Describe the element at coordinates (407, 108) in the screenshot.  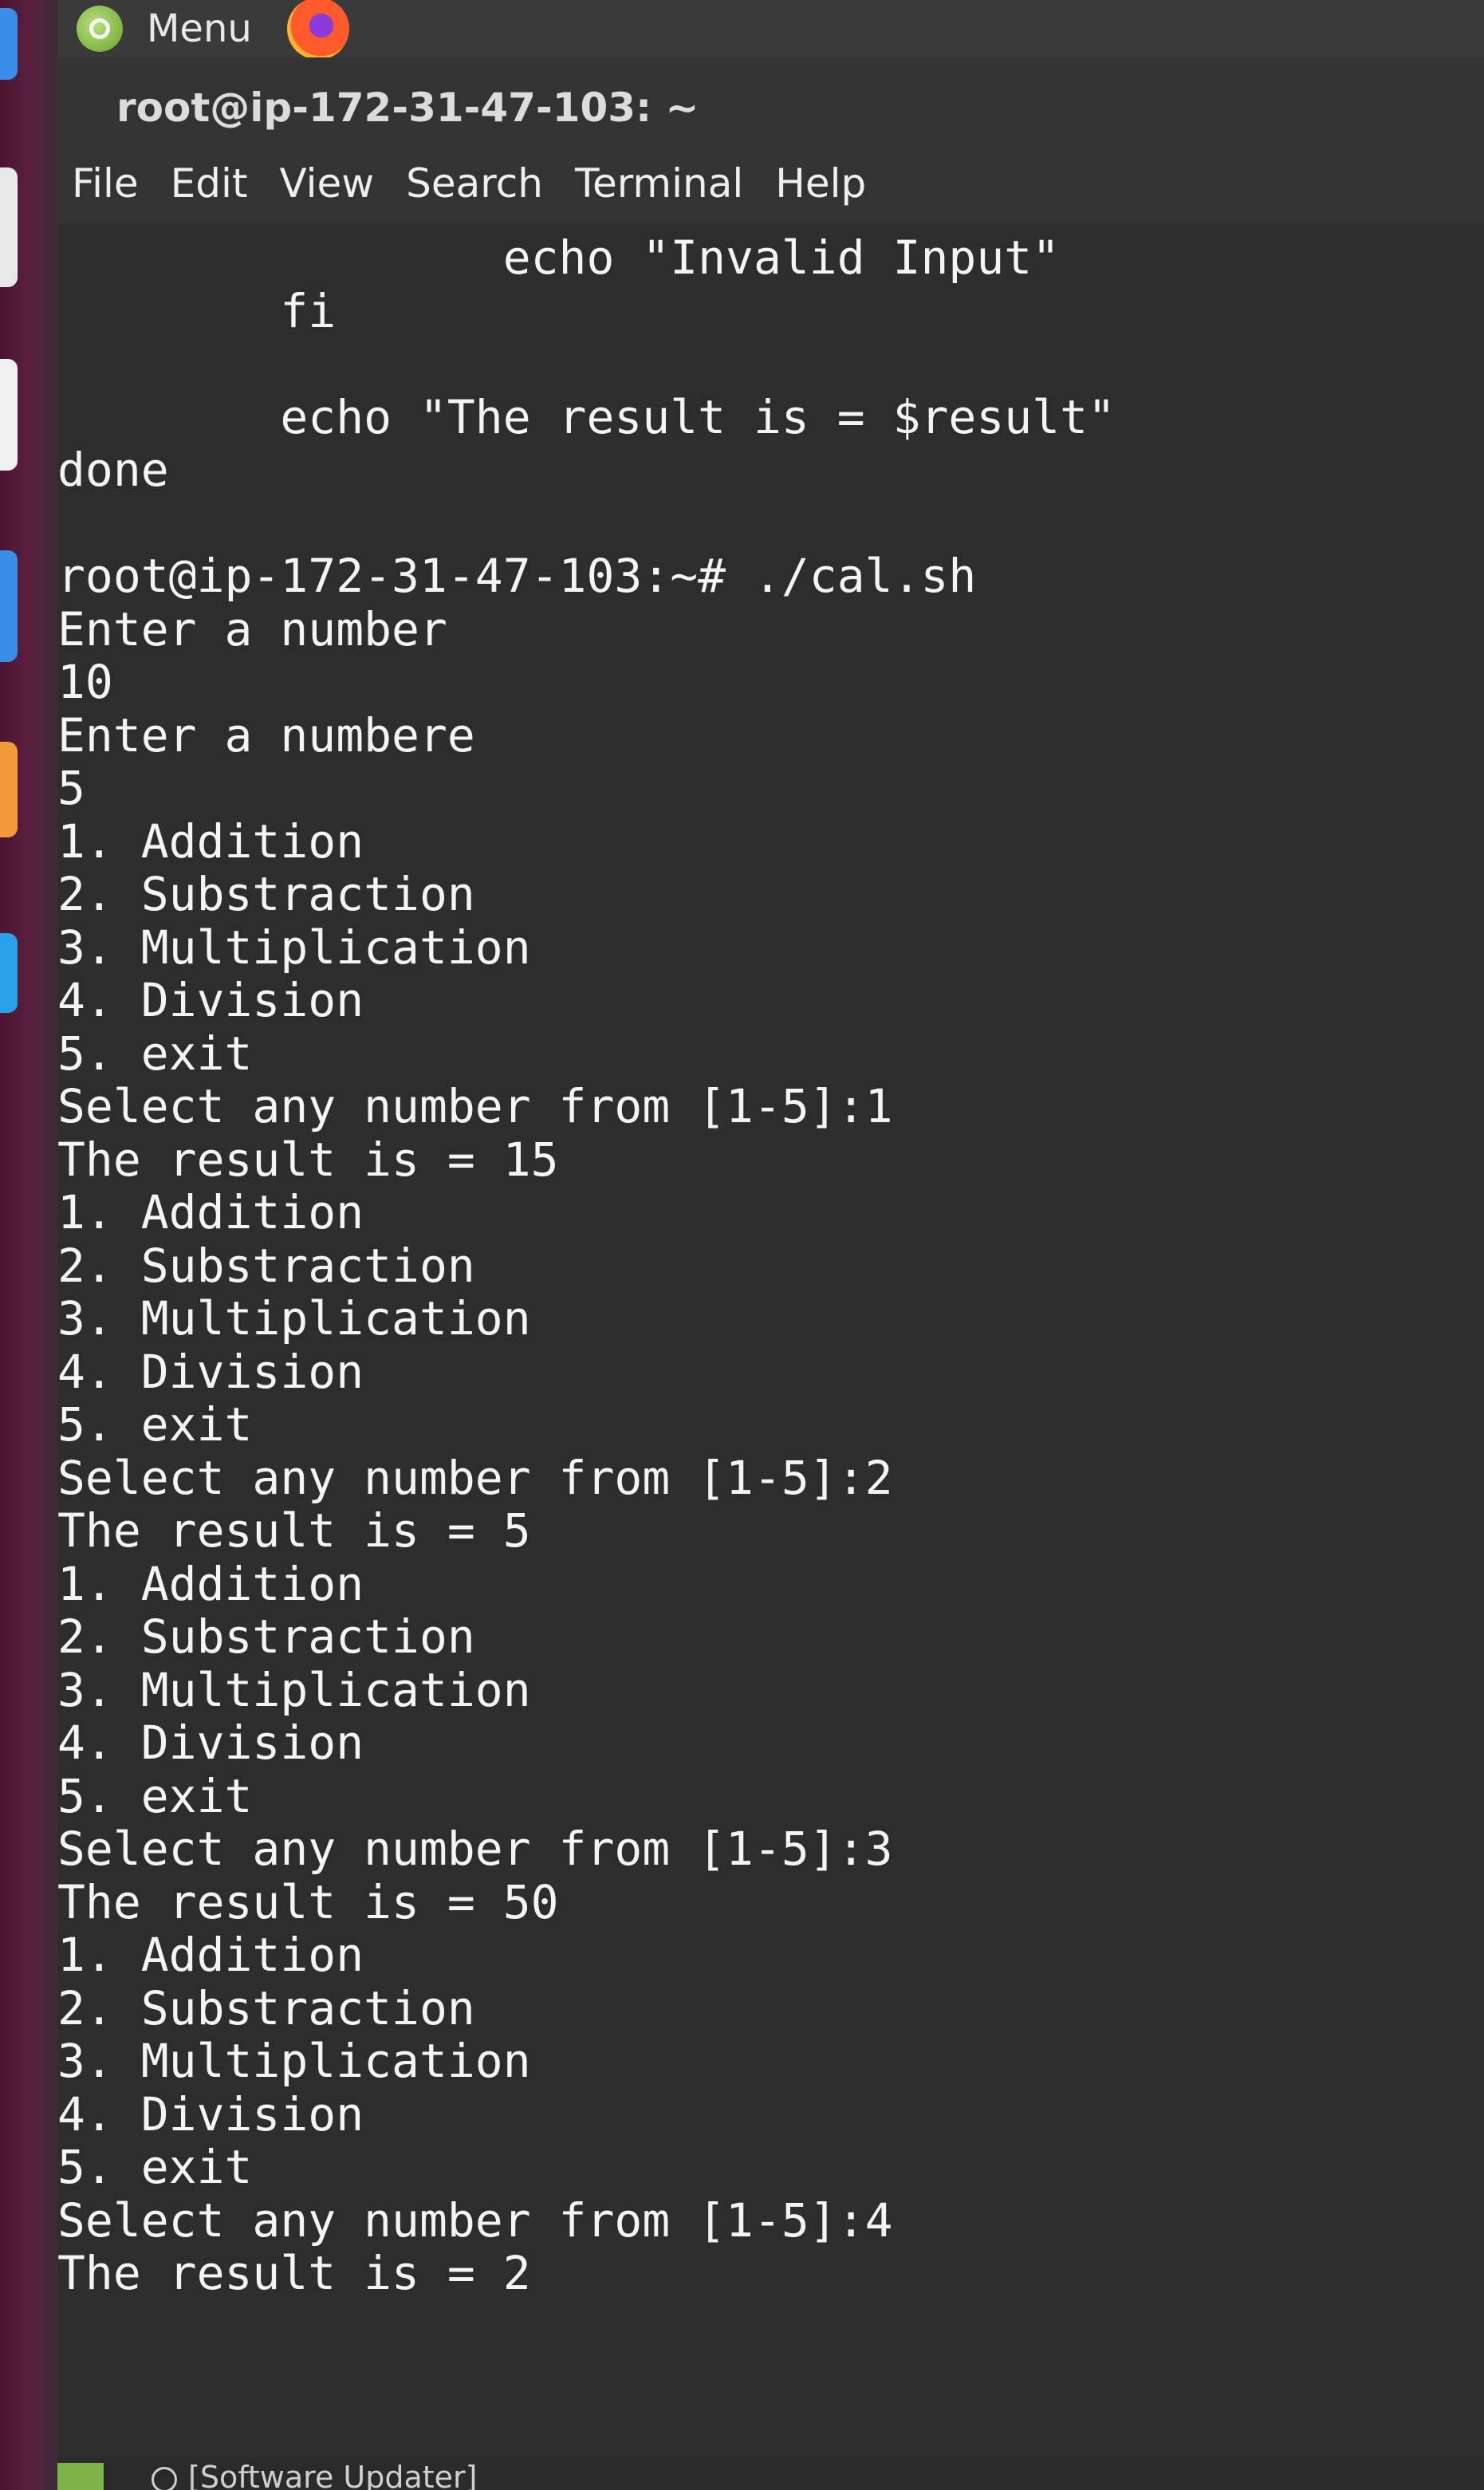
I see `window-title: root@ip-172-31-47-103: ~` at that location.